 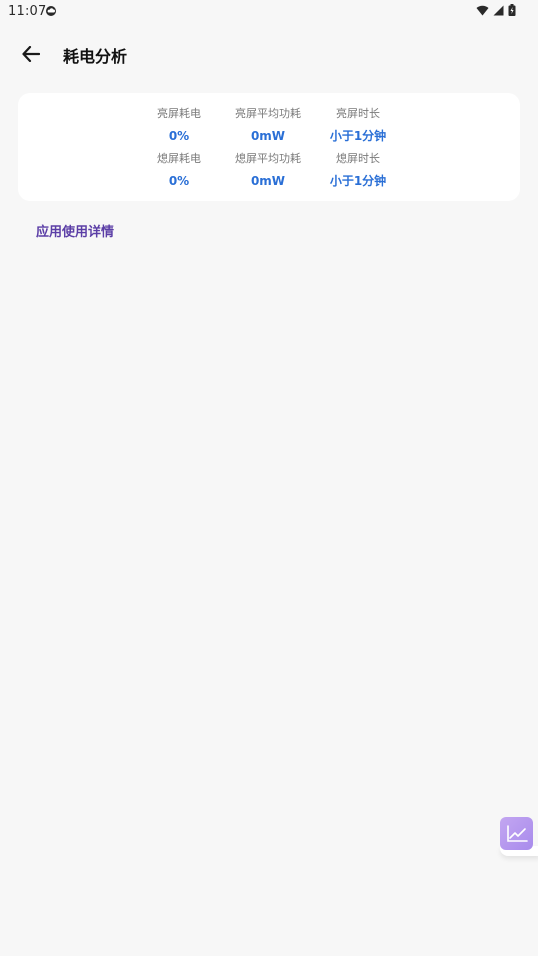 I want to click on screen-on-time-value: 小于1分钟, so click(x=358, y=136).